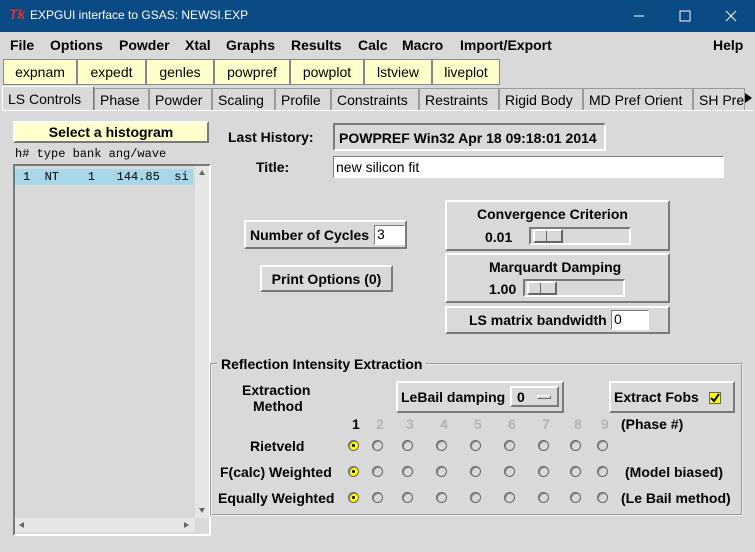 Image resolution: width=755 pixels, height=552 pixels. I want to click on menu-macro: Macro, so click(422, 45).